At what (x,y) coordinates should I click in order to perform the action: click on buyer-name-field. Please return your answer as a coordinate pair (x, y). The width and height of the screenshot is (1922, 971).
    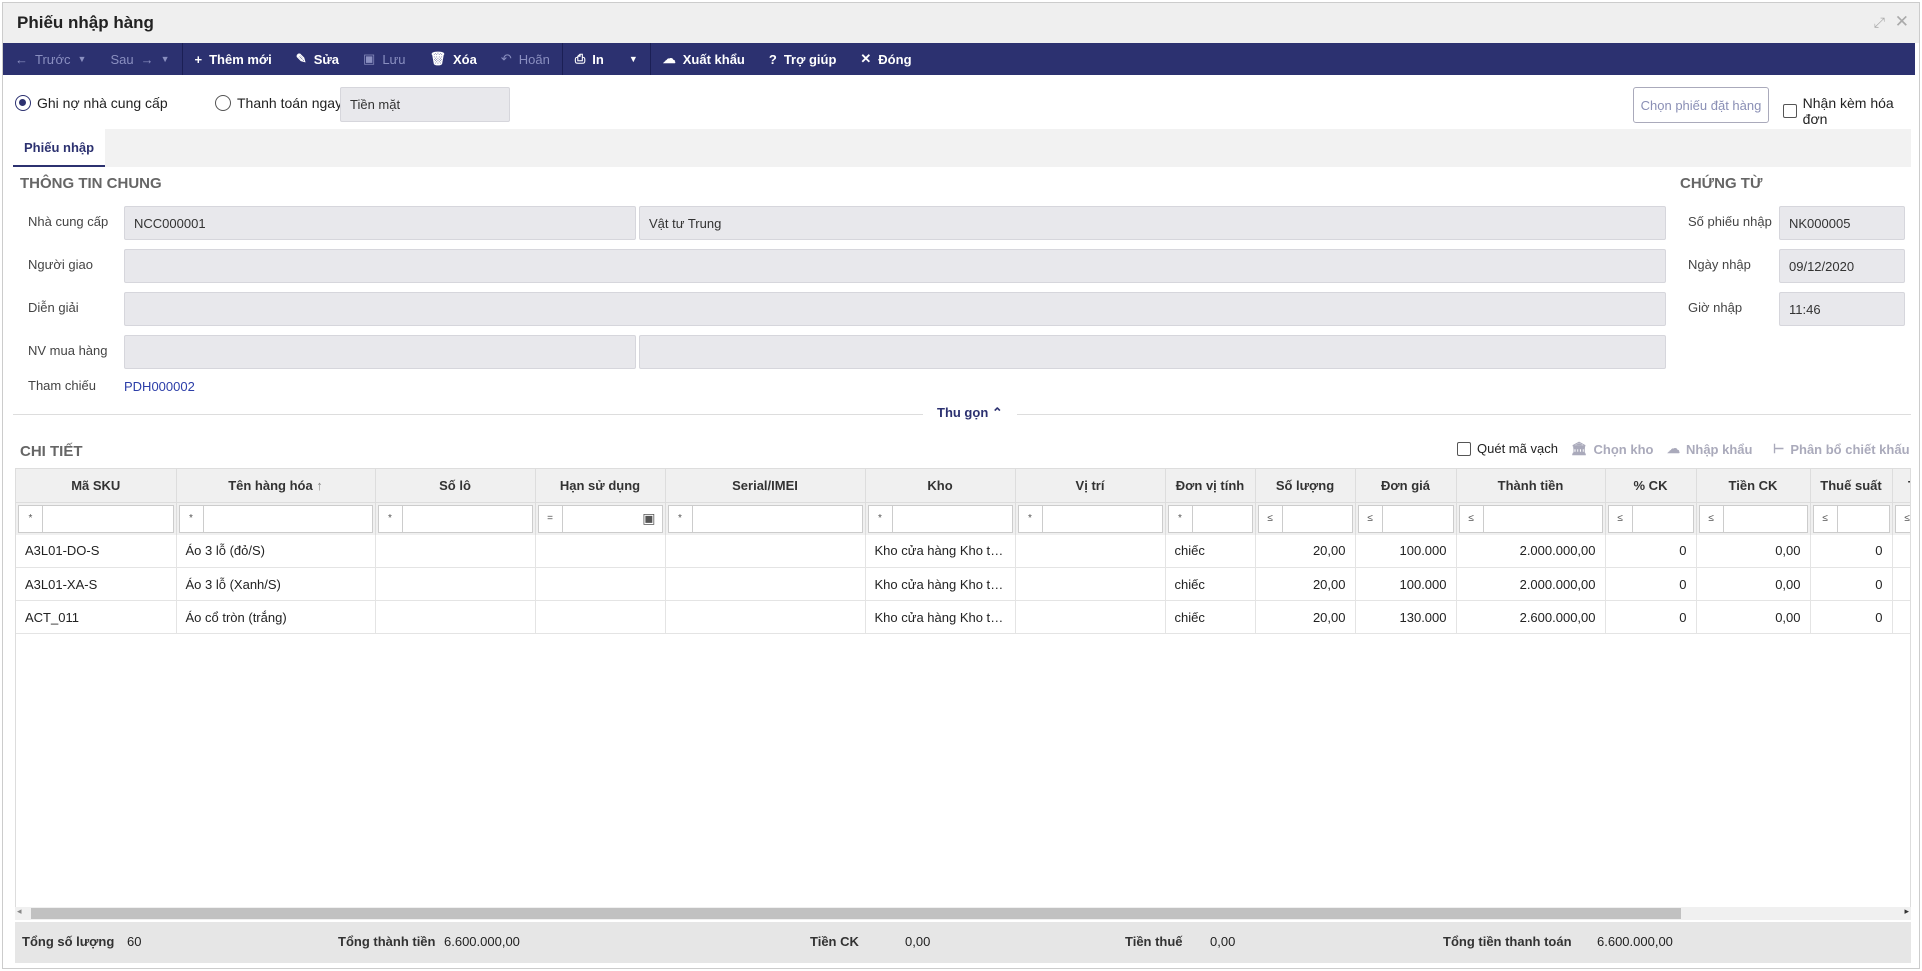
    Looking at the image, I should click on (1152, 352).